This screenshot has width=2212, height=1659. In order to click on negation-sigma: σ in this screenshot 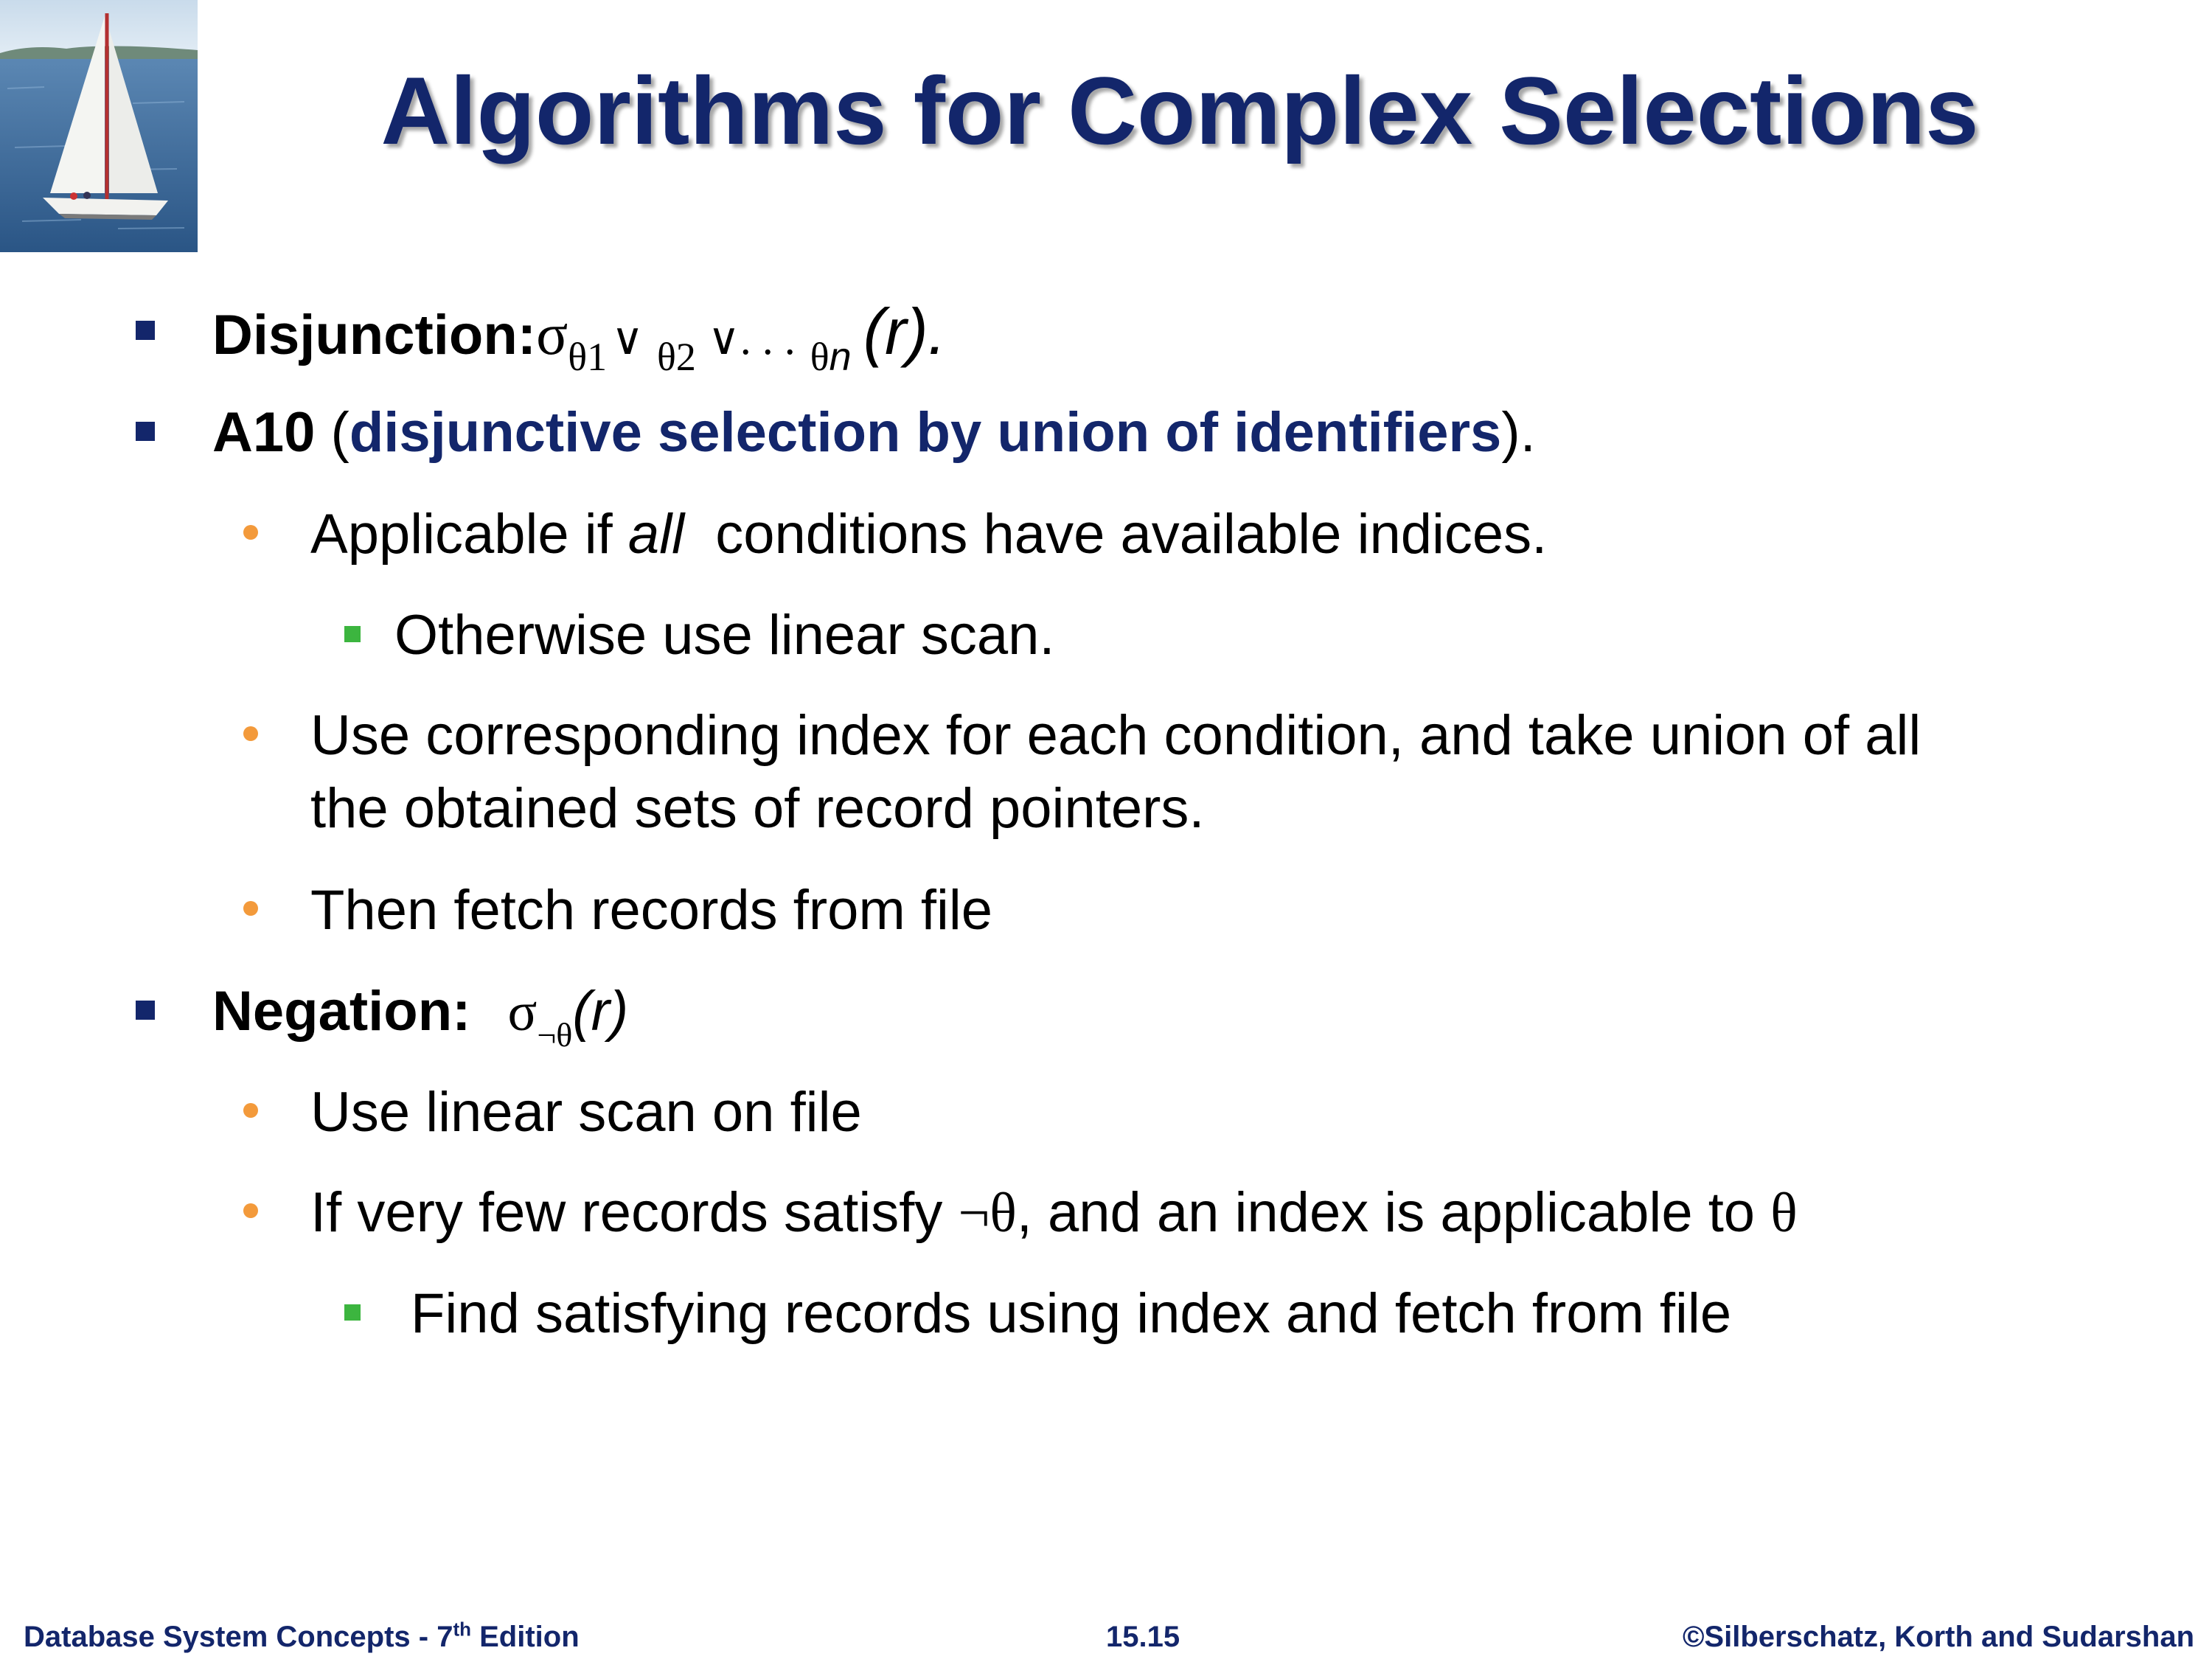, I will do `click(522, 1012)`.